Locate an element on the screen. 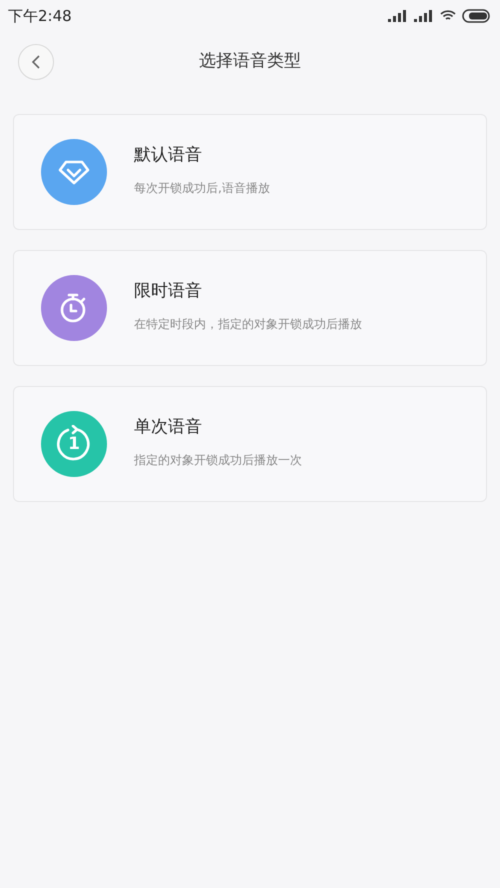  status-time: 下午2:48 is located at coordinates (40, 16).